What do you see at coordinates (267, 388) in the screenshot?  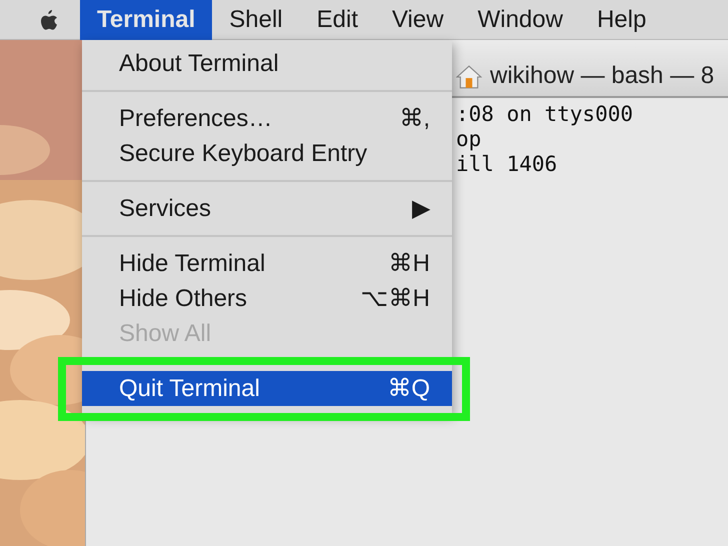 I see `menu-item: Quit Terminal ⌘Q` at bounding box center [267, 388].